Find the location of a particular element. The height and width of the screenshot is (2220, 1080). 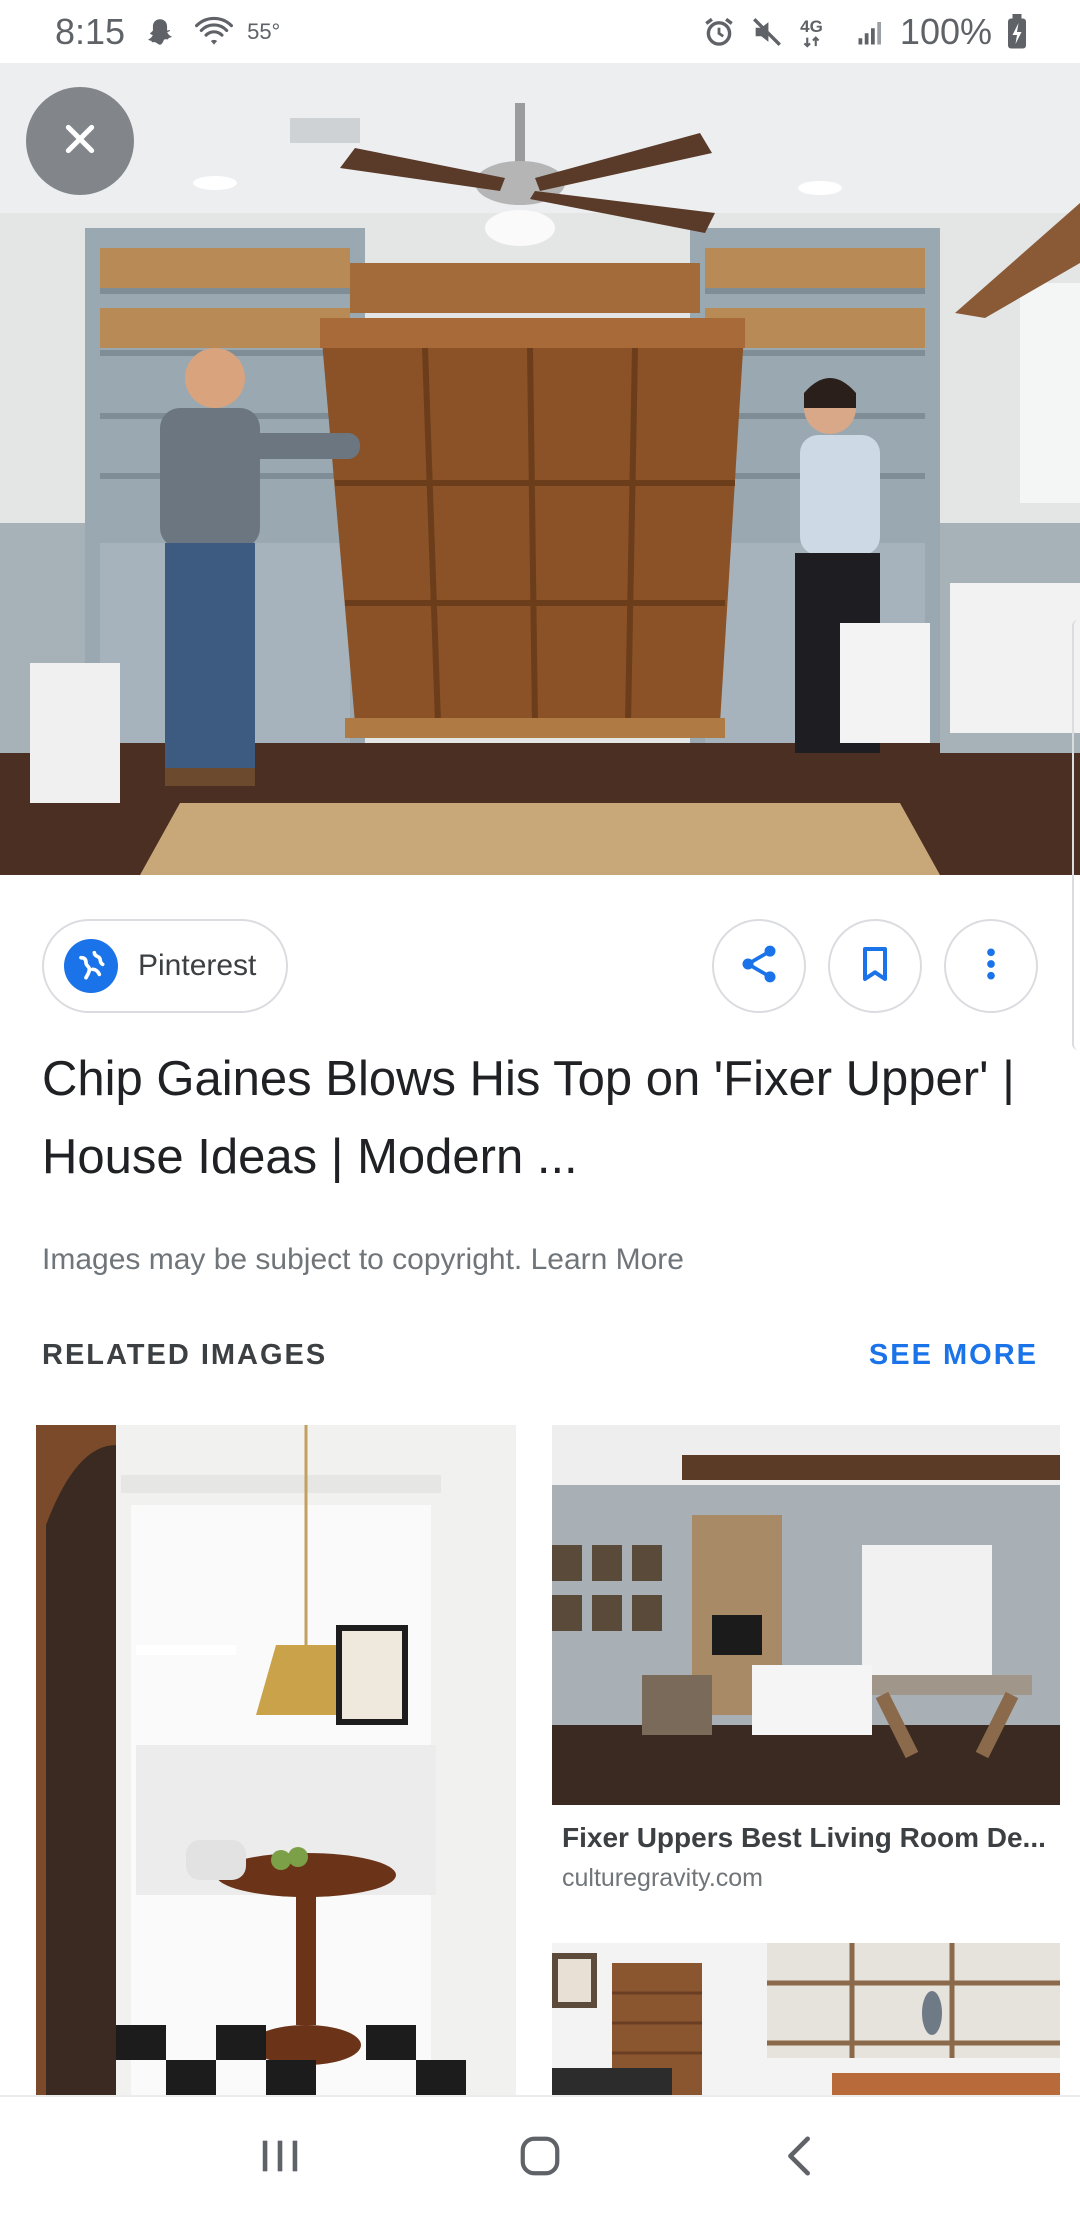

recent-apps-button is located at coordinates (280, 2159).